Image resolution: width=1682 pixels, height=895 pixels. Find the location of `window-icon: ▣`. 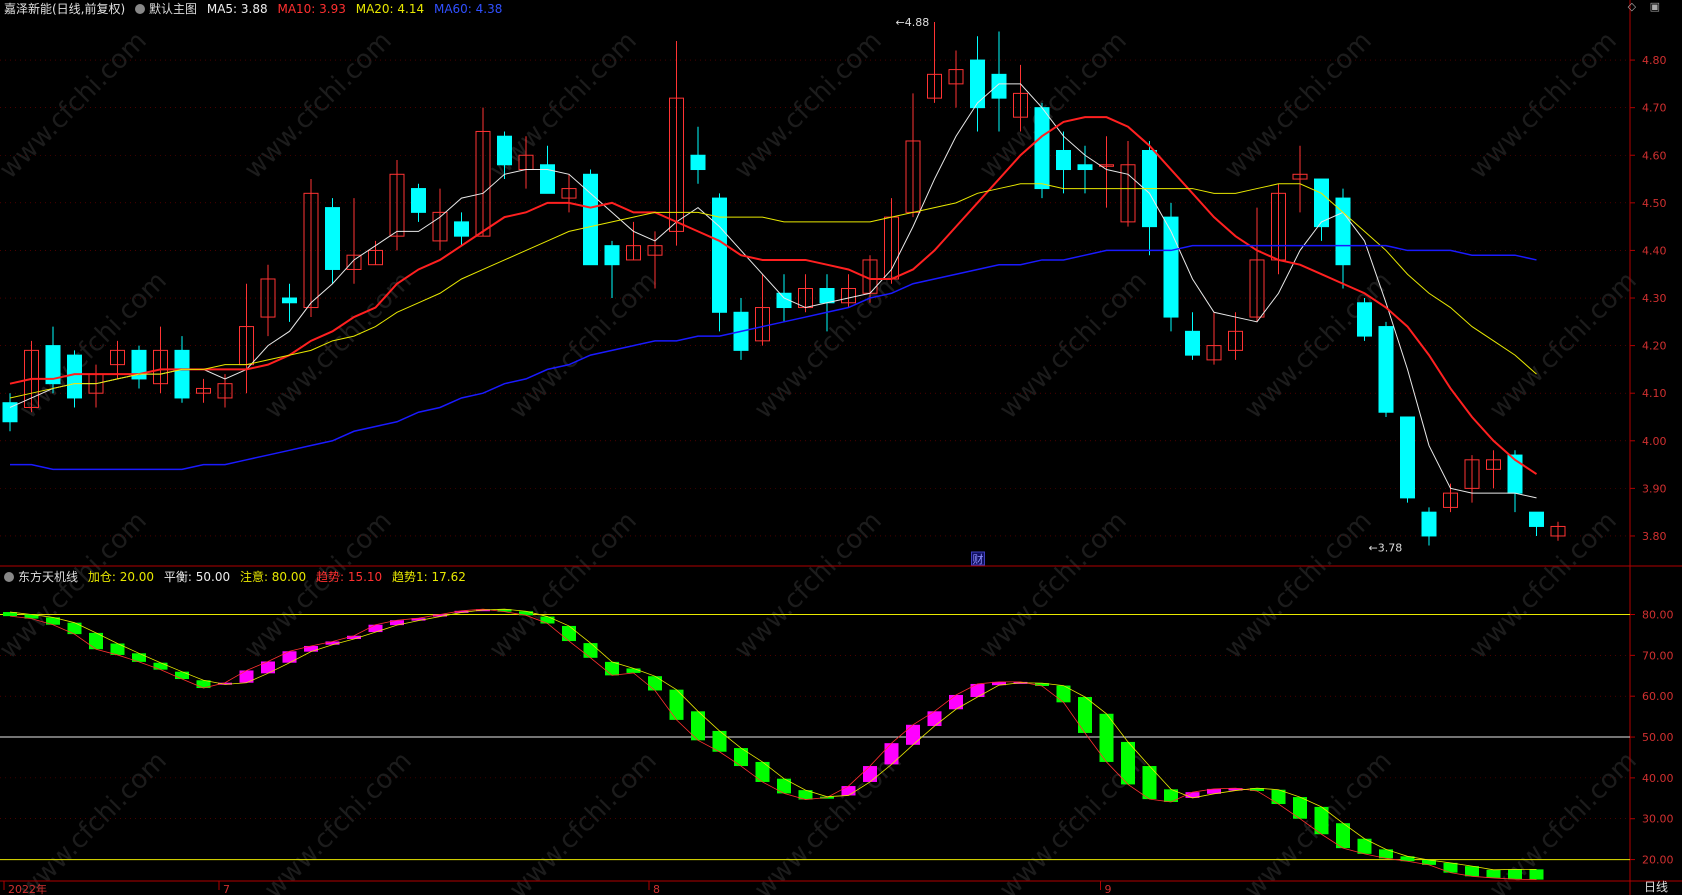

window-icon: ▣ is located at coordinates (1655, 6).